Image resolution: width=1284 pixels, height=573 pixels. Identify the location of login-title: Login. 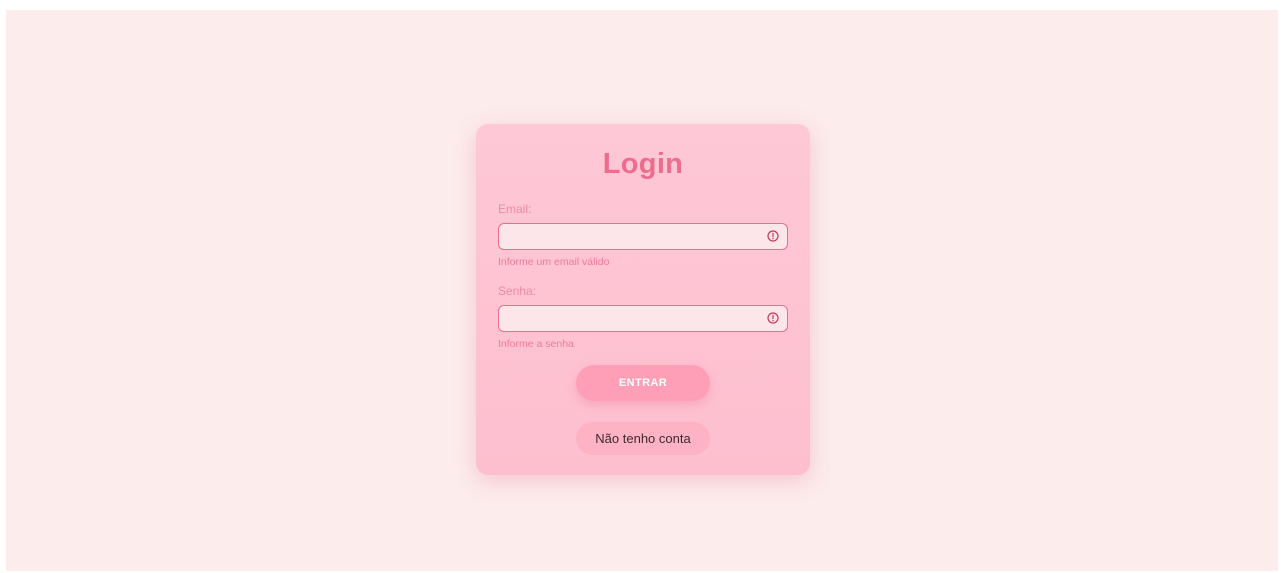
(643, 164).